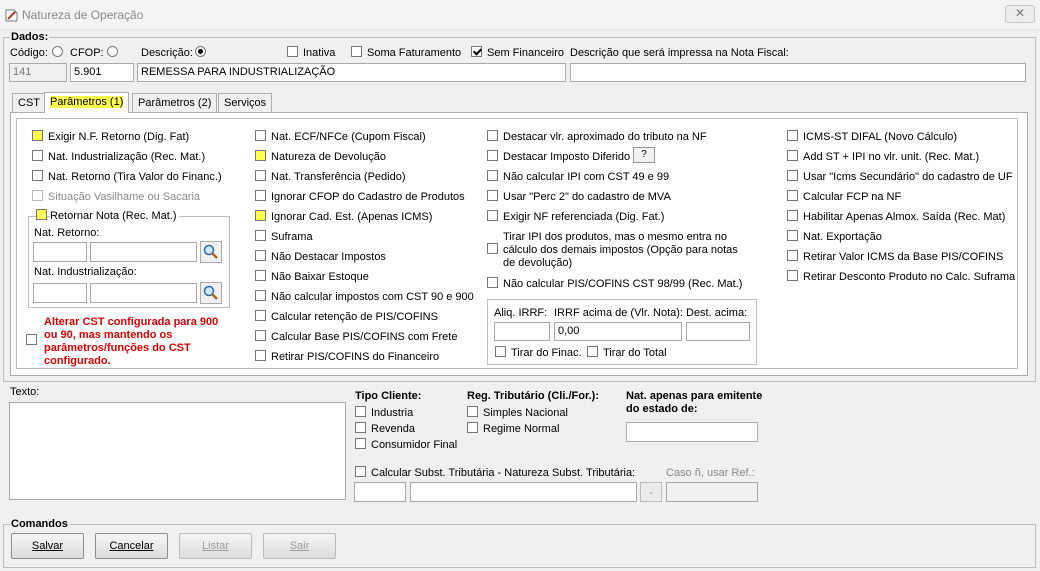 This screenshot has height=571, width=1040. Describe the element at coordinates (292, 51) in the screenshot. I see `inativa-checkbox` at that location.